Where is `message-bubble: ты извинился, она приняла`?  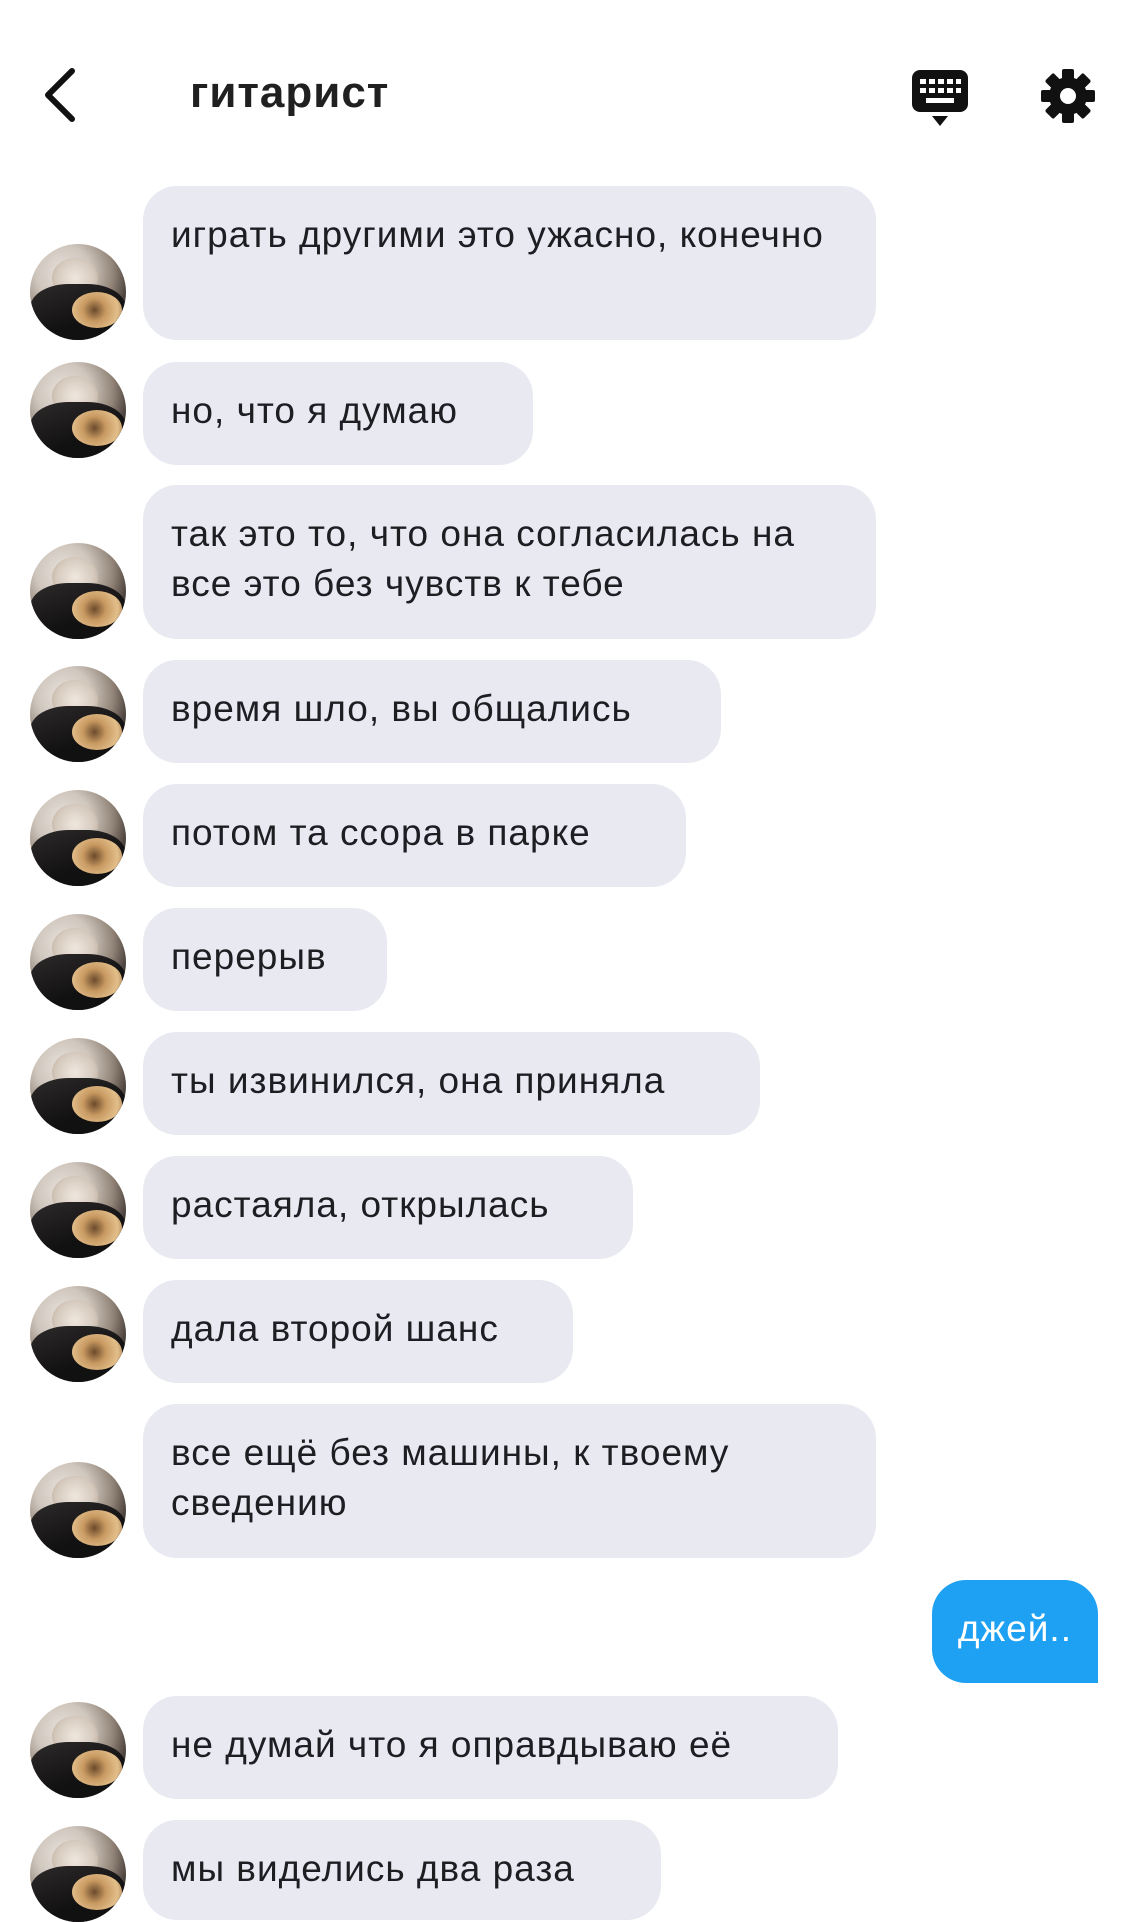
message-bubble: ты извинился, она приняла is located at coordinates (451, 1083).